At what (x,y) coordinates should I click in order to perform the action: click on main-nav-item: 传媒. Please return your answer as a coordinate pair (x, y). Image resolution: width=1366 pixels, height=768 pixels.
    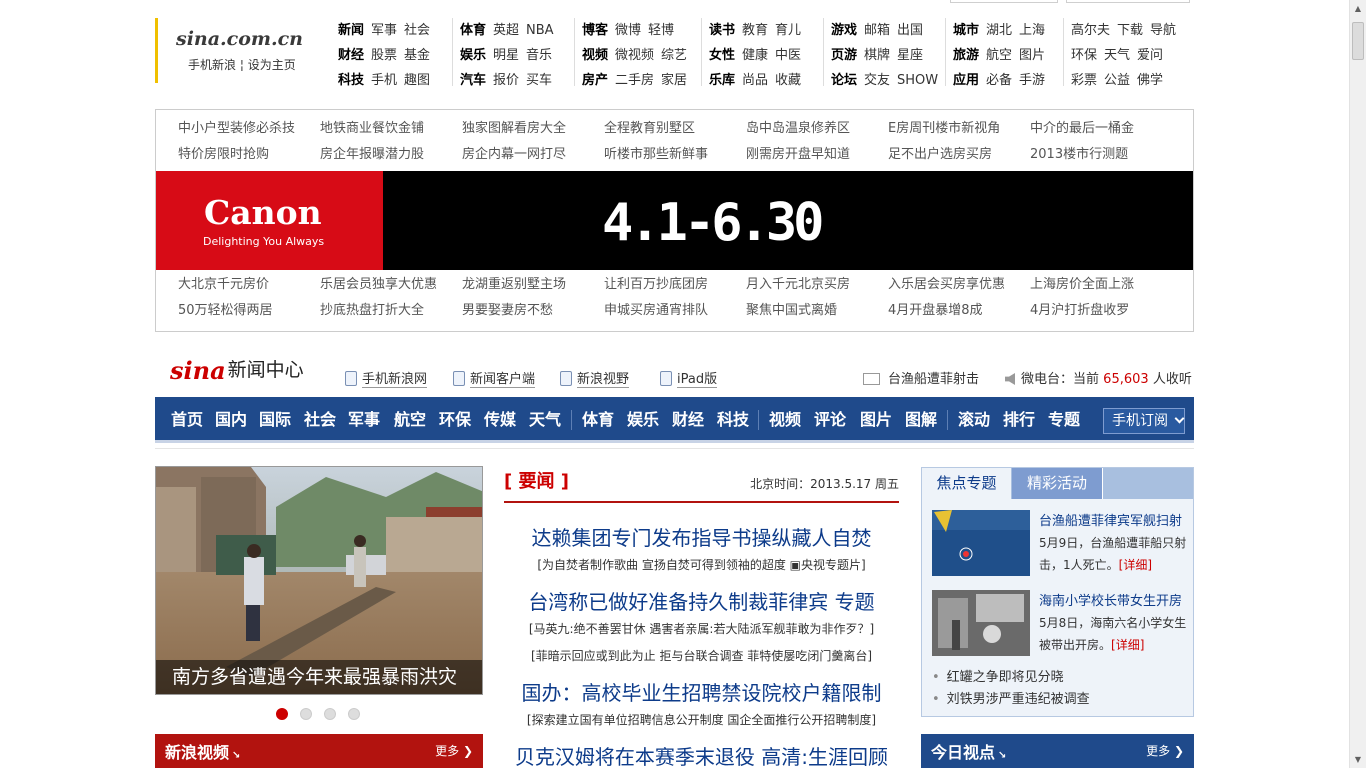
    Looking at the image, I should click on (500, 420).